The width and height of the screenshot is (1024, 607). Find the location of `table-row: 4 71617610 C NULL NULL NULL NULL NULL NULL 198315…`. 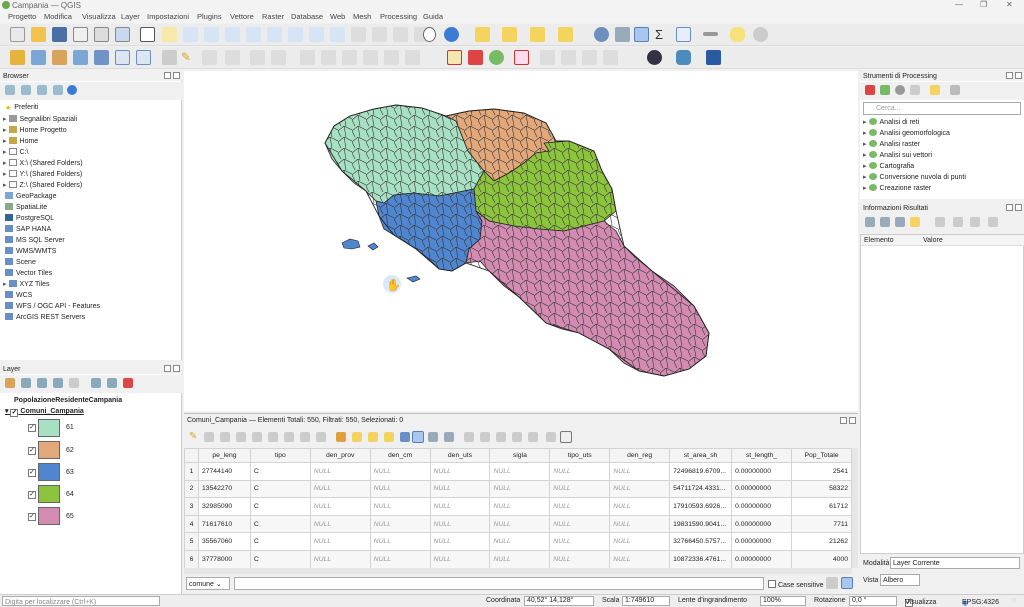

table-row: 4 71617610 C NULL NULL NULL NULL NULL NULL 198315… is located at coordinates (518, 524).